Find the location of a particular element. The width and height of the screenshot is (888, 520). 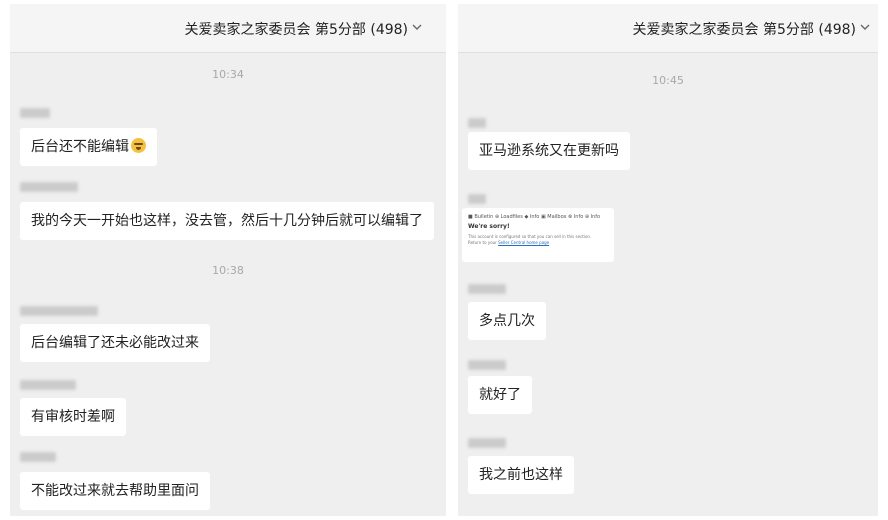

message-bubble: 我的今天一开始也这样，没去管，然后十几分钟后就可以编辑了 is located at coordinates (227, 221).